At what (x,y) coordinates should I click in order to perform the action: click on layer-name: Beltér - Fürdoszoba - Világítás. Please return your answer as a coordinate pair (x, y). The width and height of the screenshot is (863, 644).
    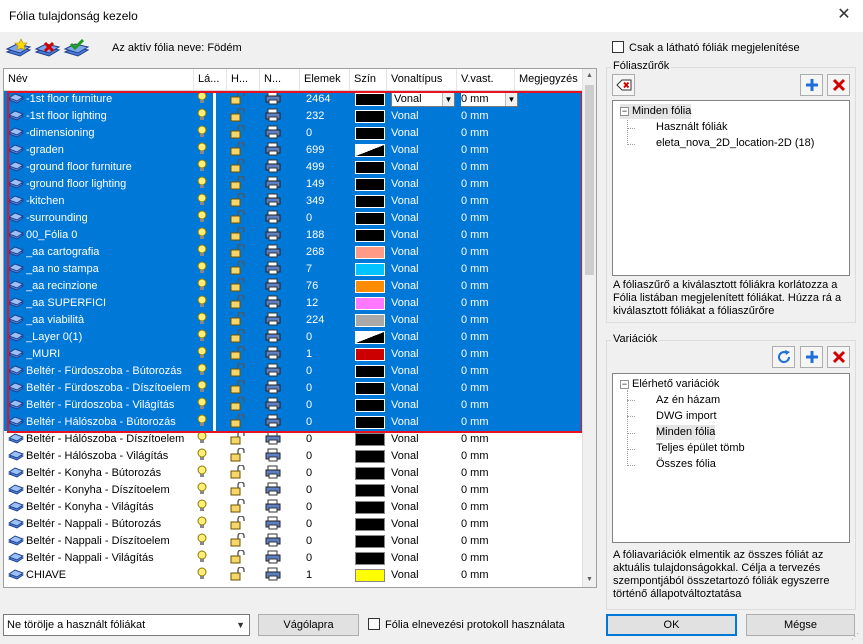
    Looking at the image, I should click on (110, 405).